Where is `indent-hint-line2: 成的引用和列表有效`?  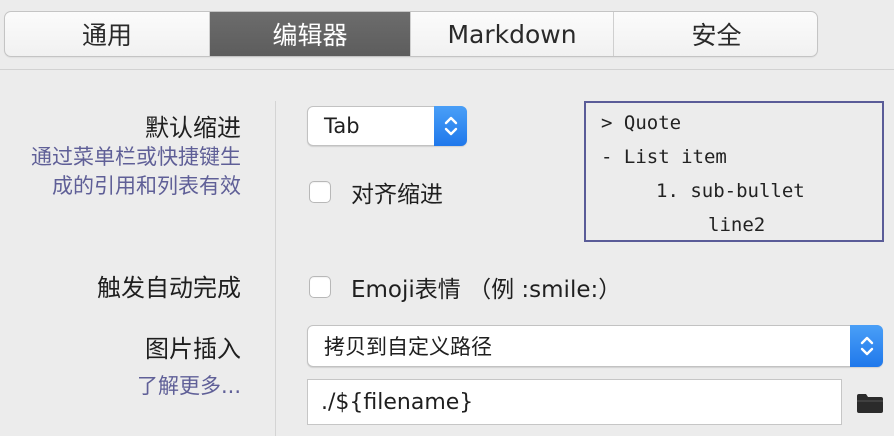 indent-hint-line2: 成的引用和列表有效 is located at coordinates (146, 186).